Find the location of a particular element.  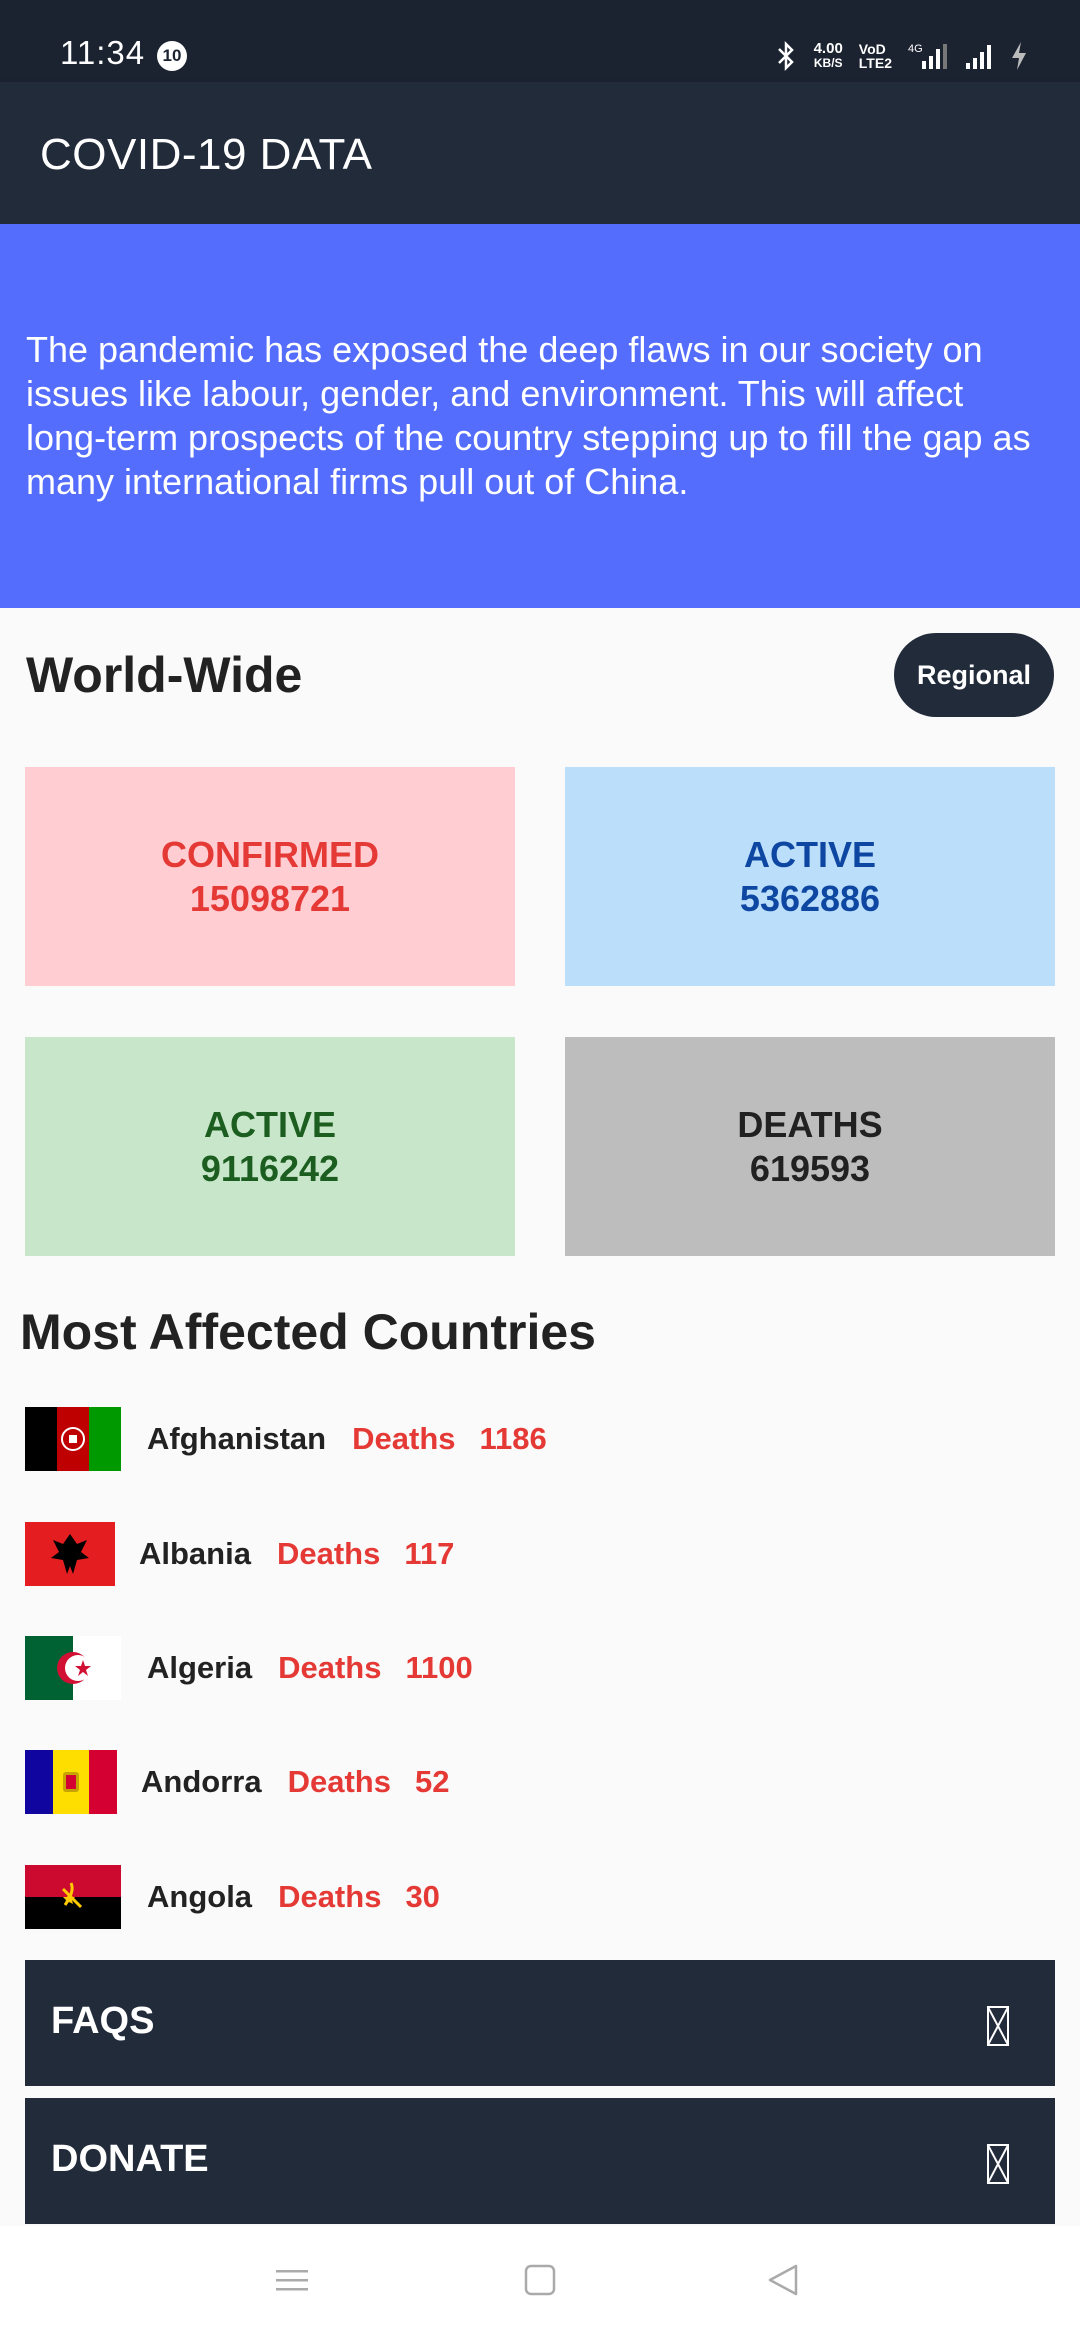

volte-indicator: VoD LTE2 is located at coordinates (875, 56).